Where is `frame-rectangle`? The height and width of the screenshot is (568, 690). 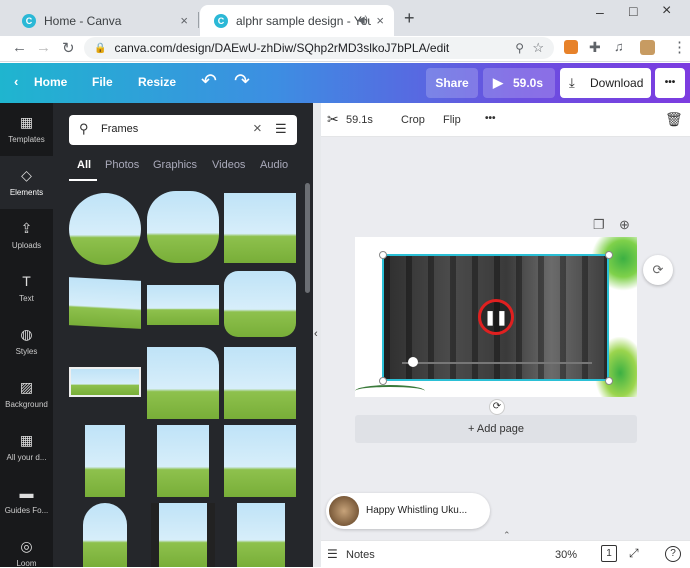
frame-rectangle is located at coordinates (260, 228).